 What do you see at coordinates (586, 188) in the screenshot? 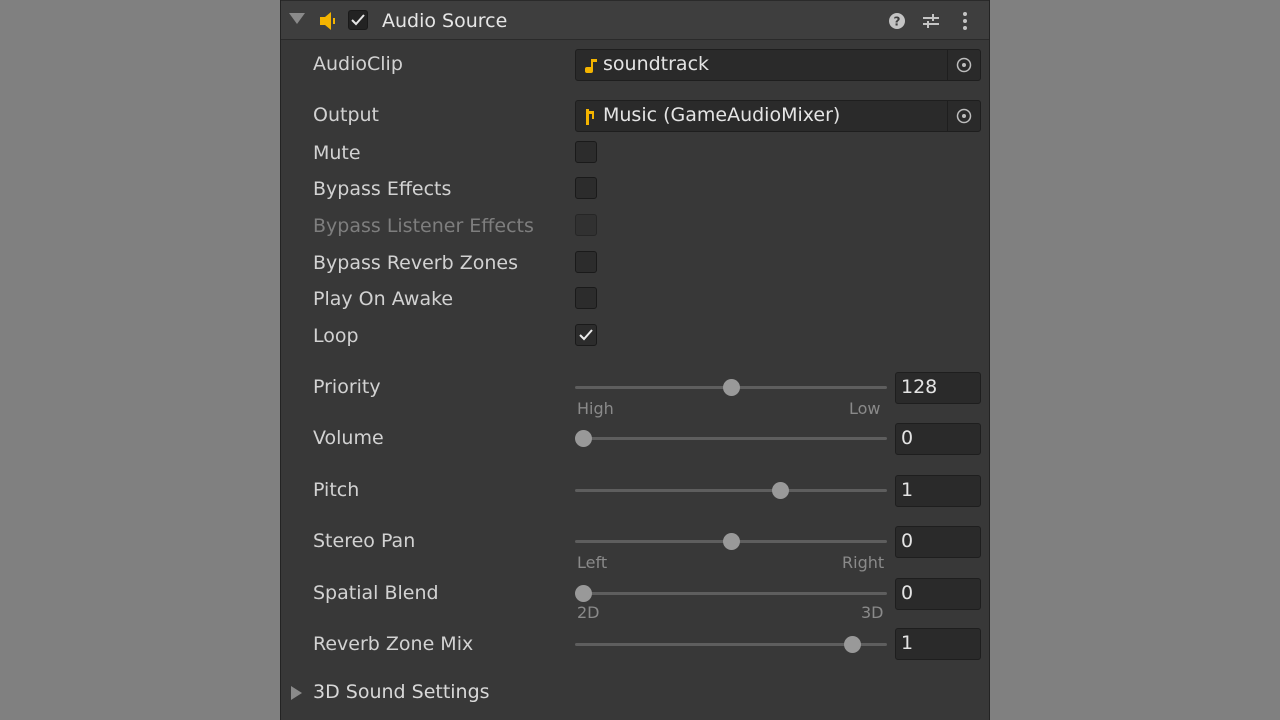
I see `bypass-effects-checkbox` at bounding box center [586, 188].